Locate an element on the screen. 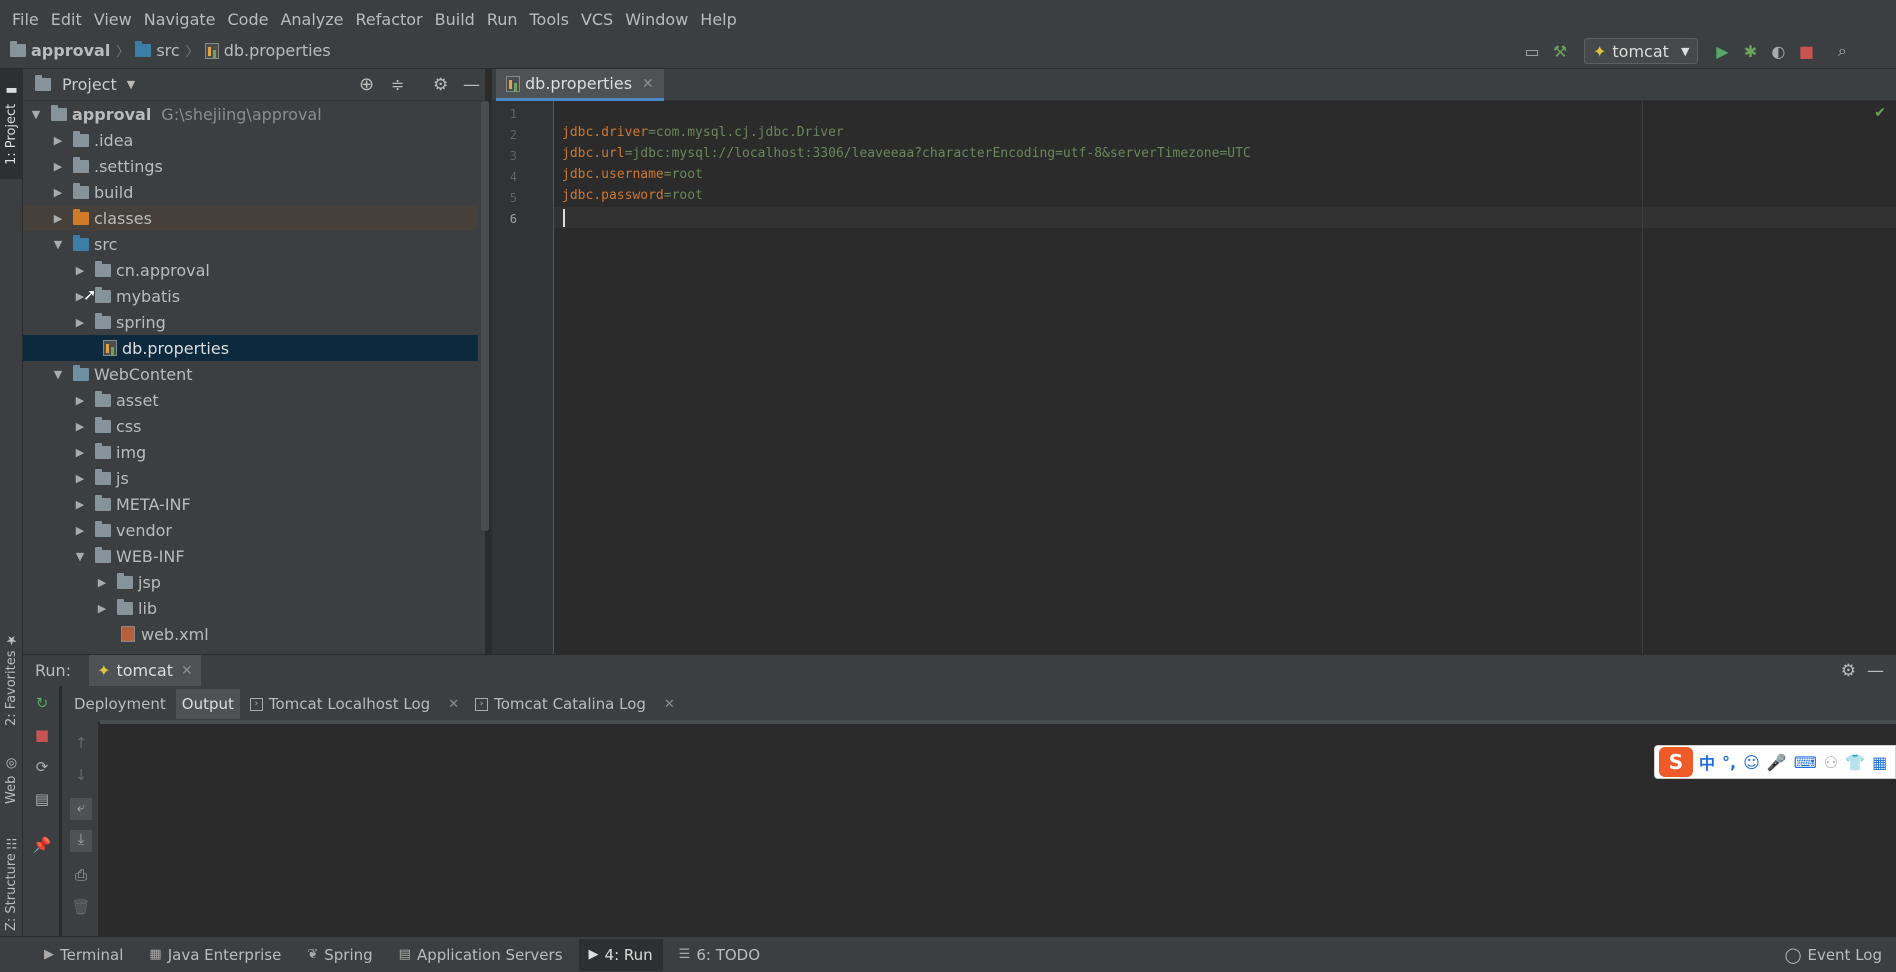 The image size is (1896, 972). editor-tab-db-properties: db.properties ✕ is located at coordinates (580, 85).